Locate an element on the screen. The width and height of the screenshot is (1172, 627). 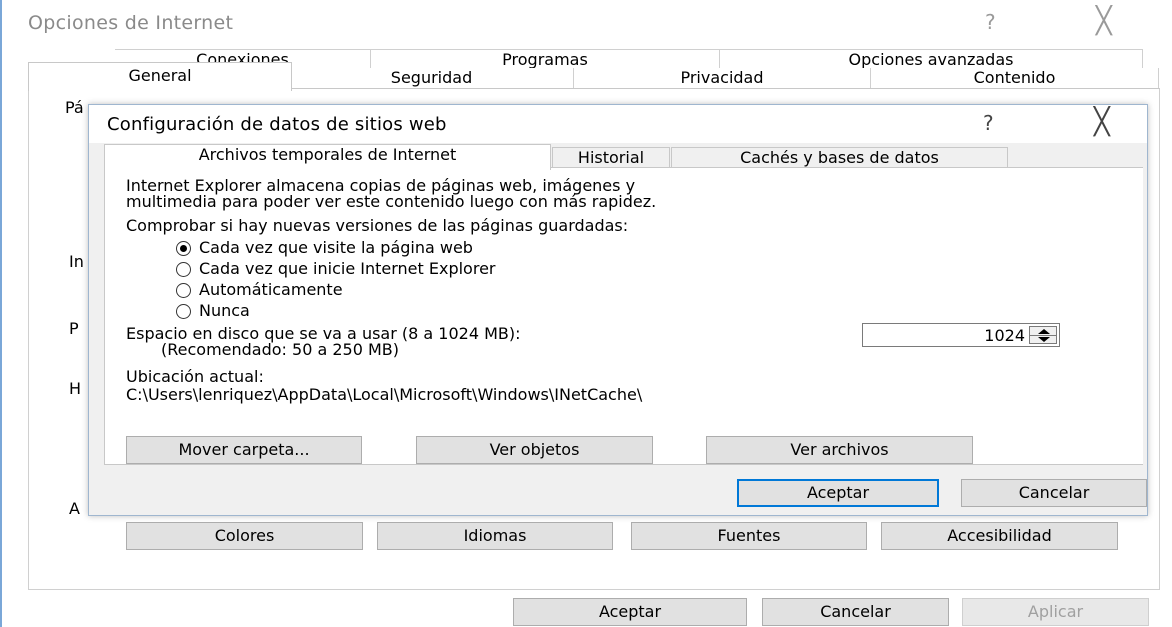
window-left-edge is located at coordinates (1, 313).